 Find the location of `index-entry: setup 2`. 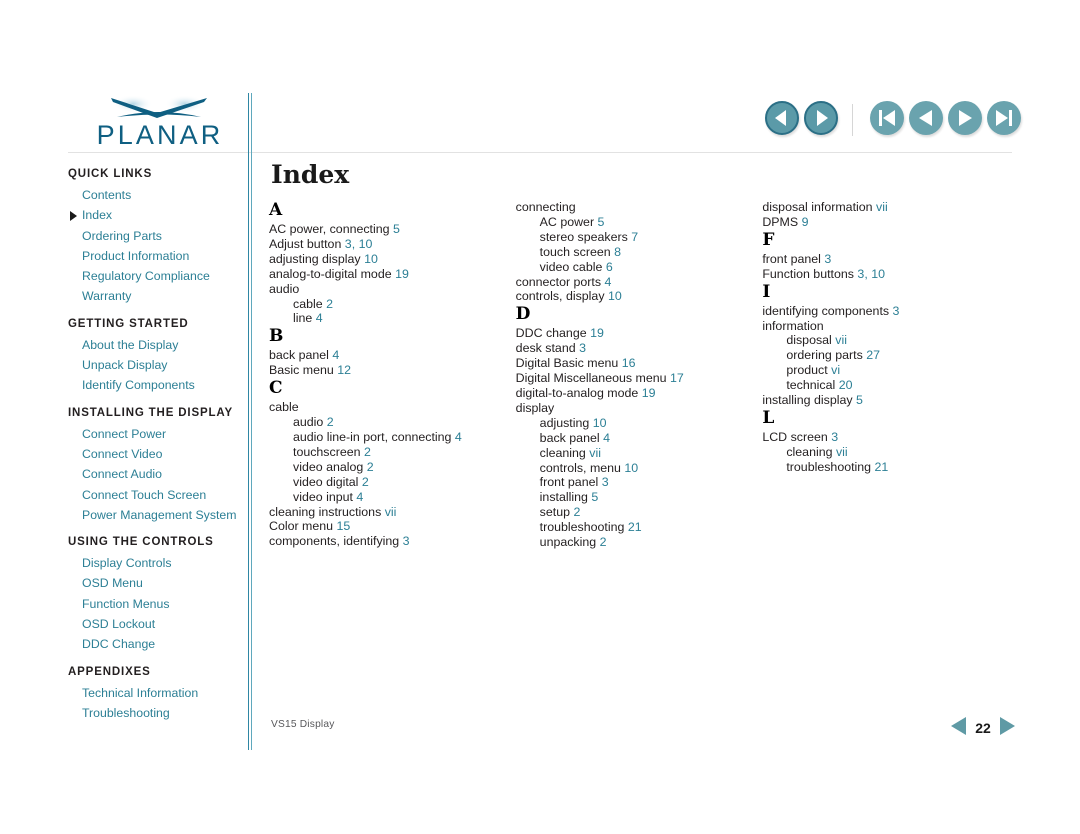

index-entry: setup 2 is located at coordinates (639, 512).